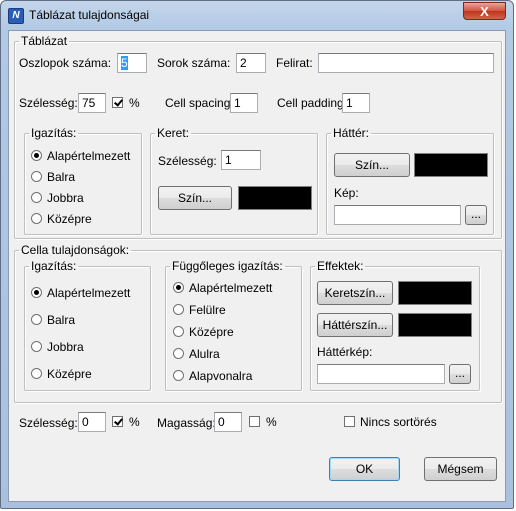  Describe the element at coordinates (244, 103) in the screenshot. I see `cell-spacing-field: 1` at that location.